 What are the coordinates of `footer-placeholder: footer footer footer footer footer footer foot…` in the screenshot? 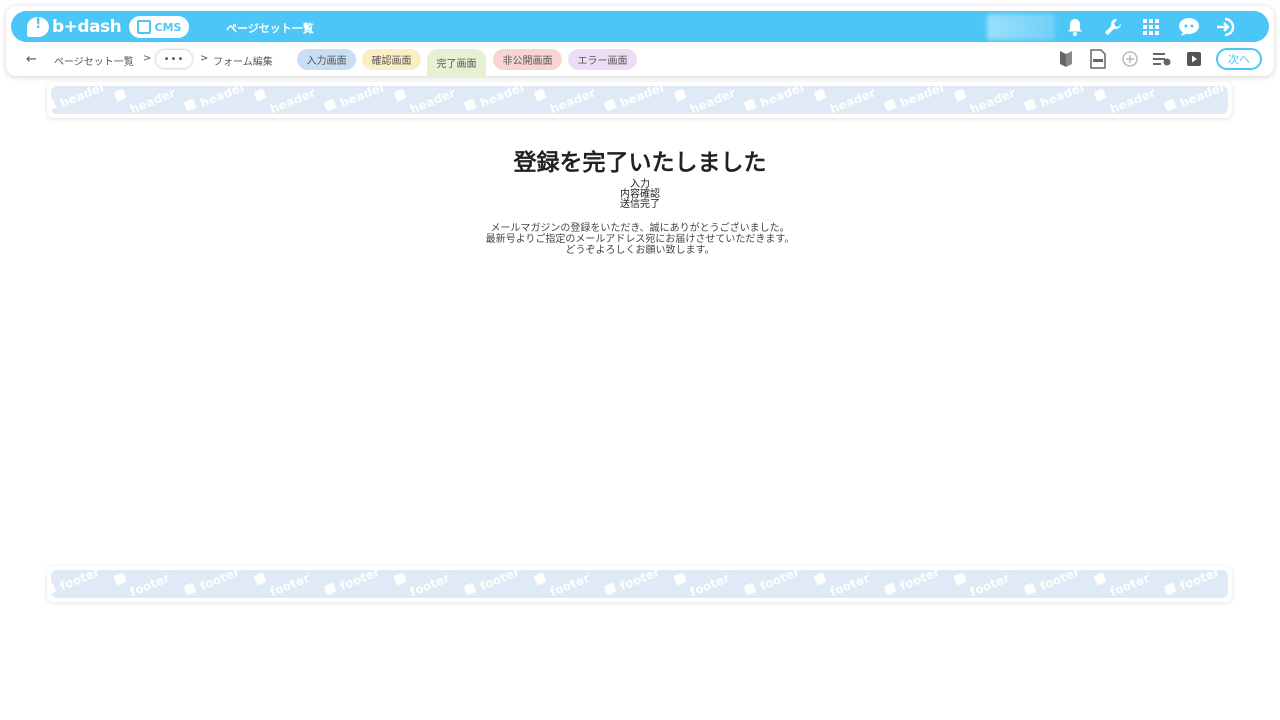 It's located at (639, 584).